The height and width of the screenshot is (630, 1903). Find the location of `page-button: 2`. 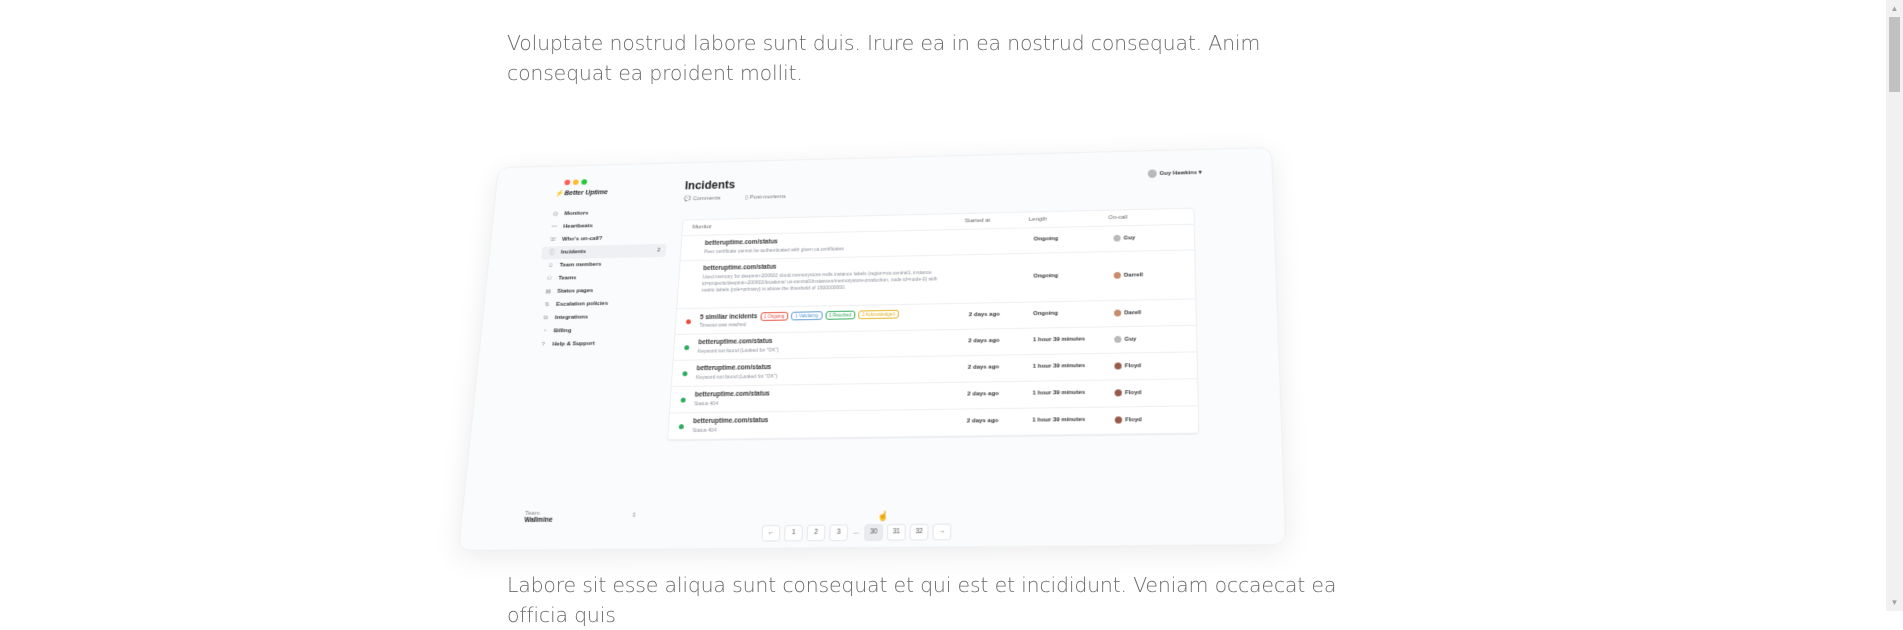

page-button: 2 is located at coordinates (816, 533).